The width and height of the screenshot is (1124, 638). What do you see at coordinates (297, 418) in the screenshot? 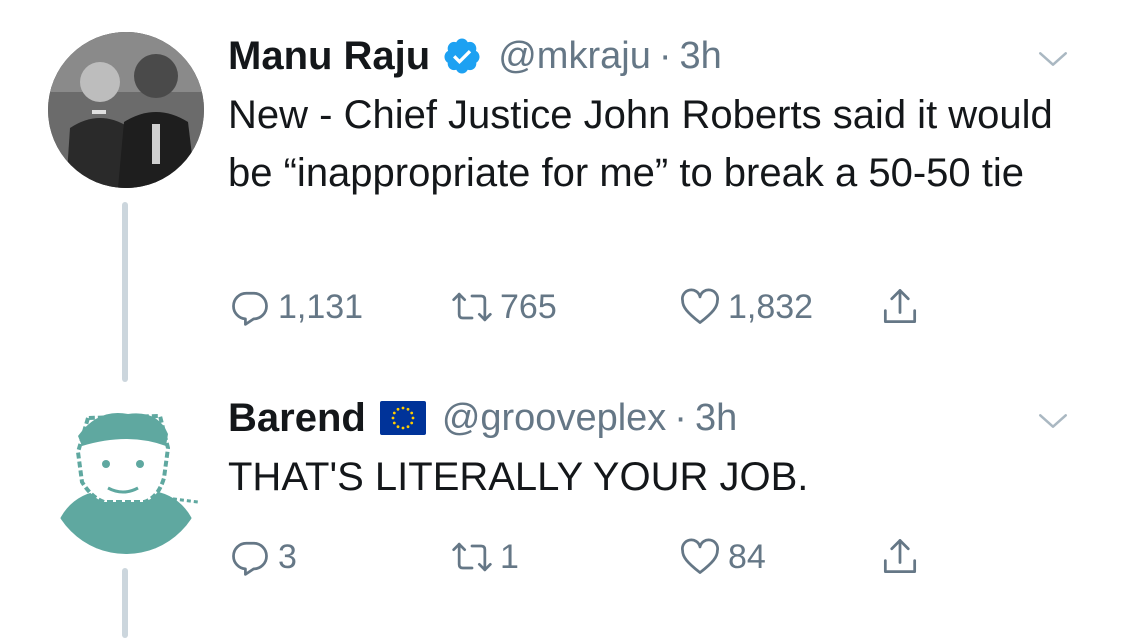
I see `display-name: Barend` at bounding box center [297, 418].